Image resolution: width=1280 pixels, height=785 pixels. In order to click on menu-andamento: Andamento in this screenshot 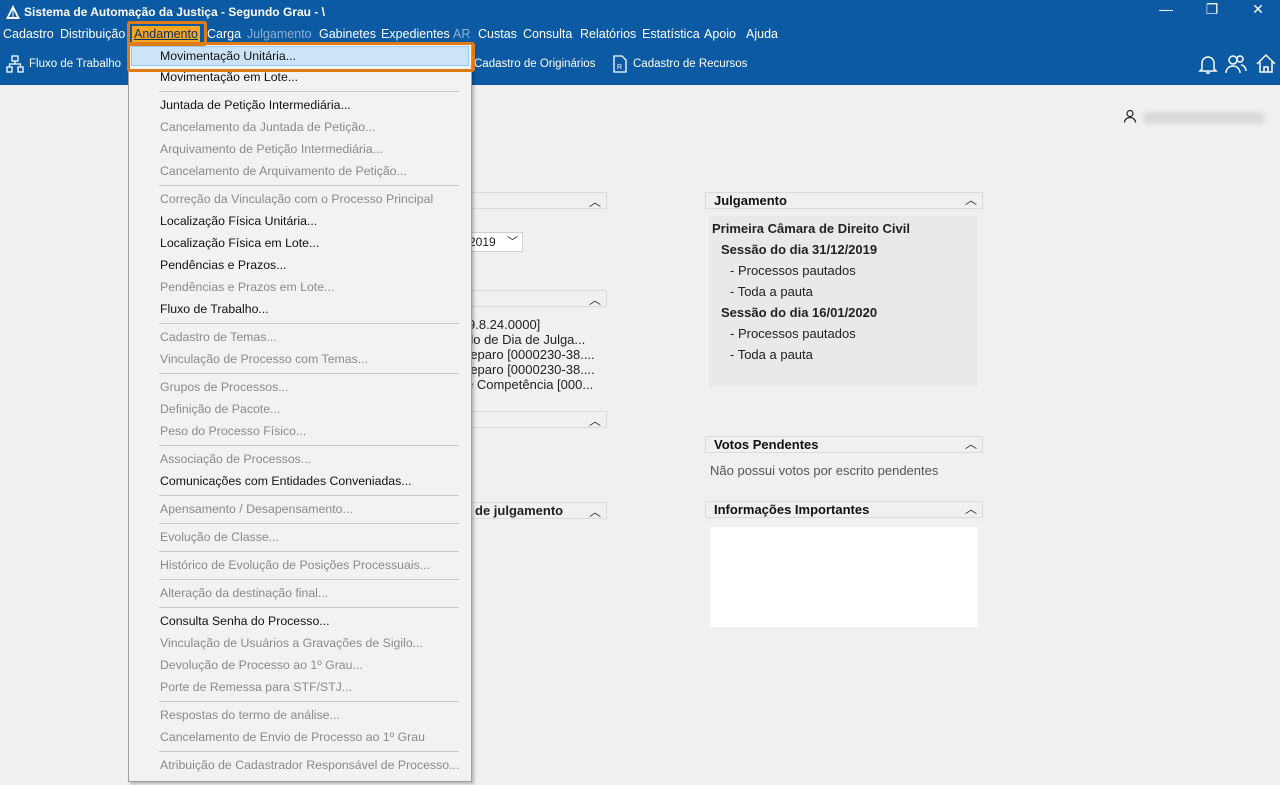, I will do `click(166, 34)`.